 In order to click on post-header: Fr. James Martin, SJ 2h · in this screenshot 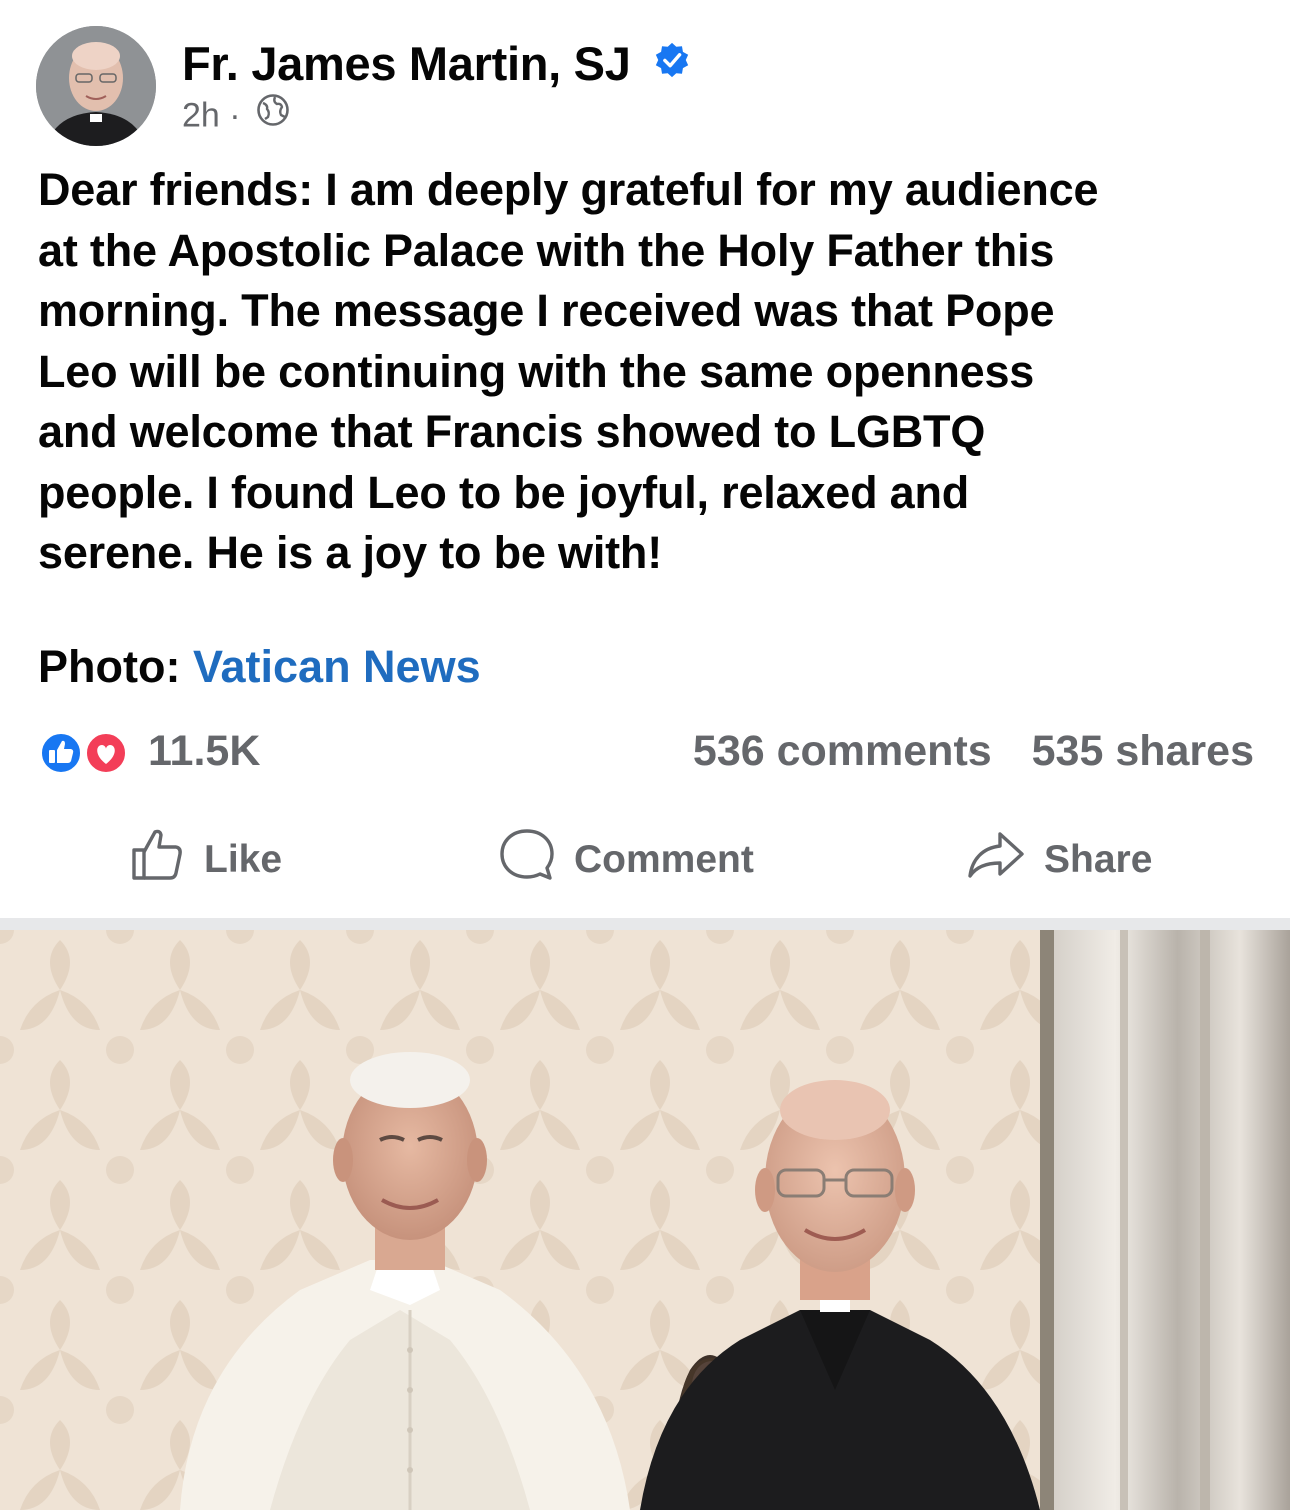, I will do `click(646, 86)`.